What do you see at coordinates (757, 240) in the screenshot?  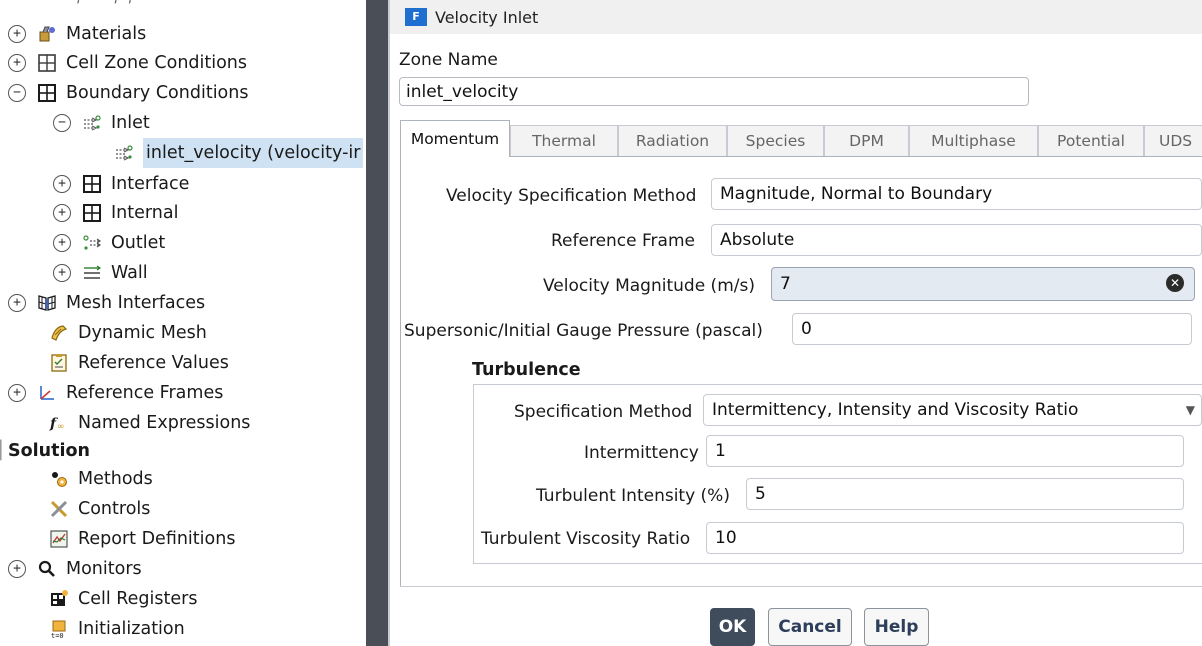 I see `reference-frame-value: Absolute` at bounding box center [757, 240].